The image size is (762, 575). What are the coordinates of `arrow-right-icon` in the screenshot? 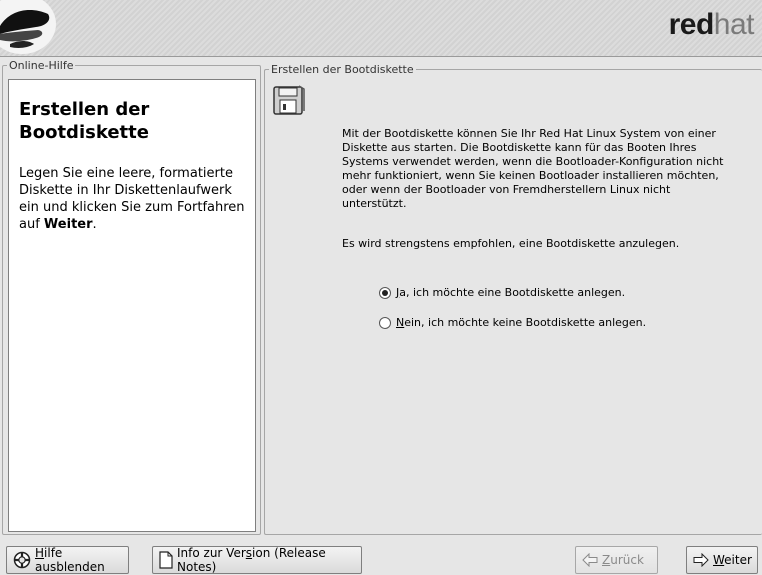 It's located at (701, 560).